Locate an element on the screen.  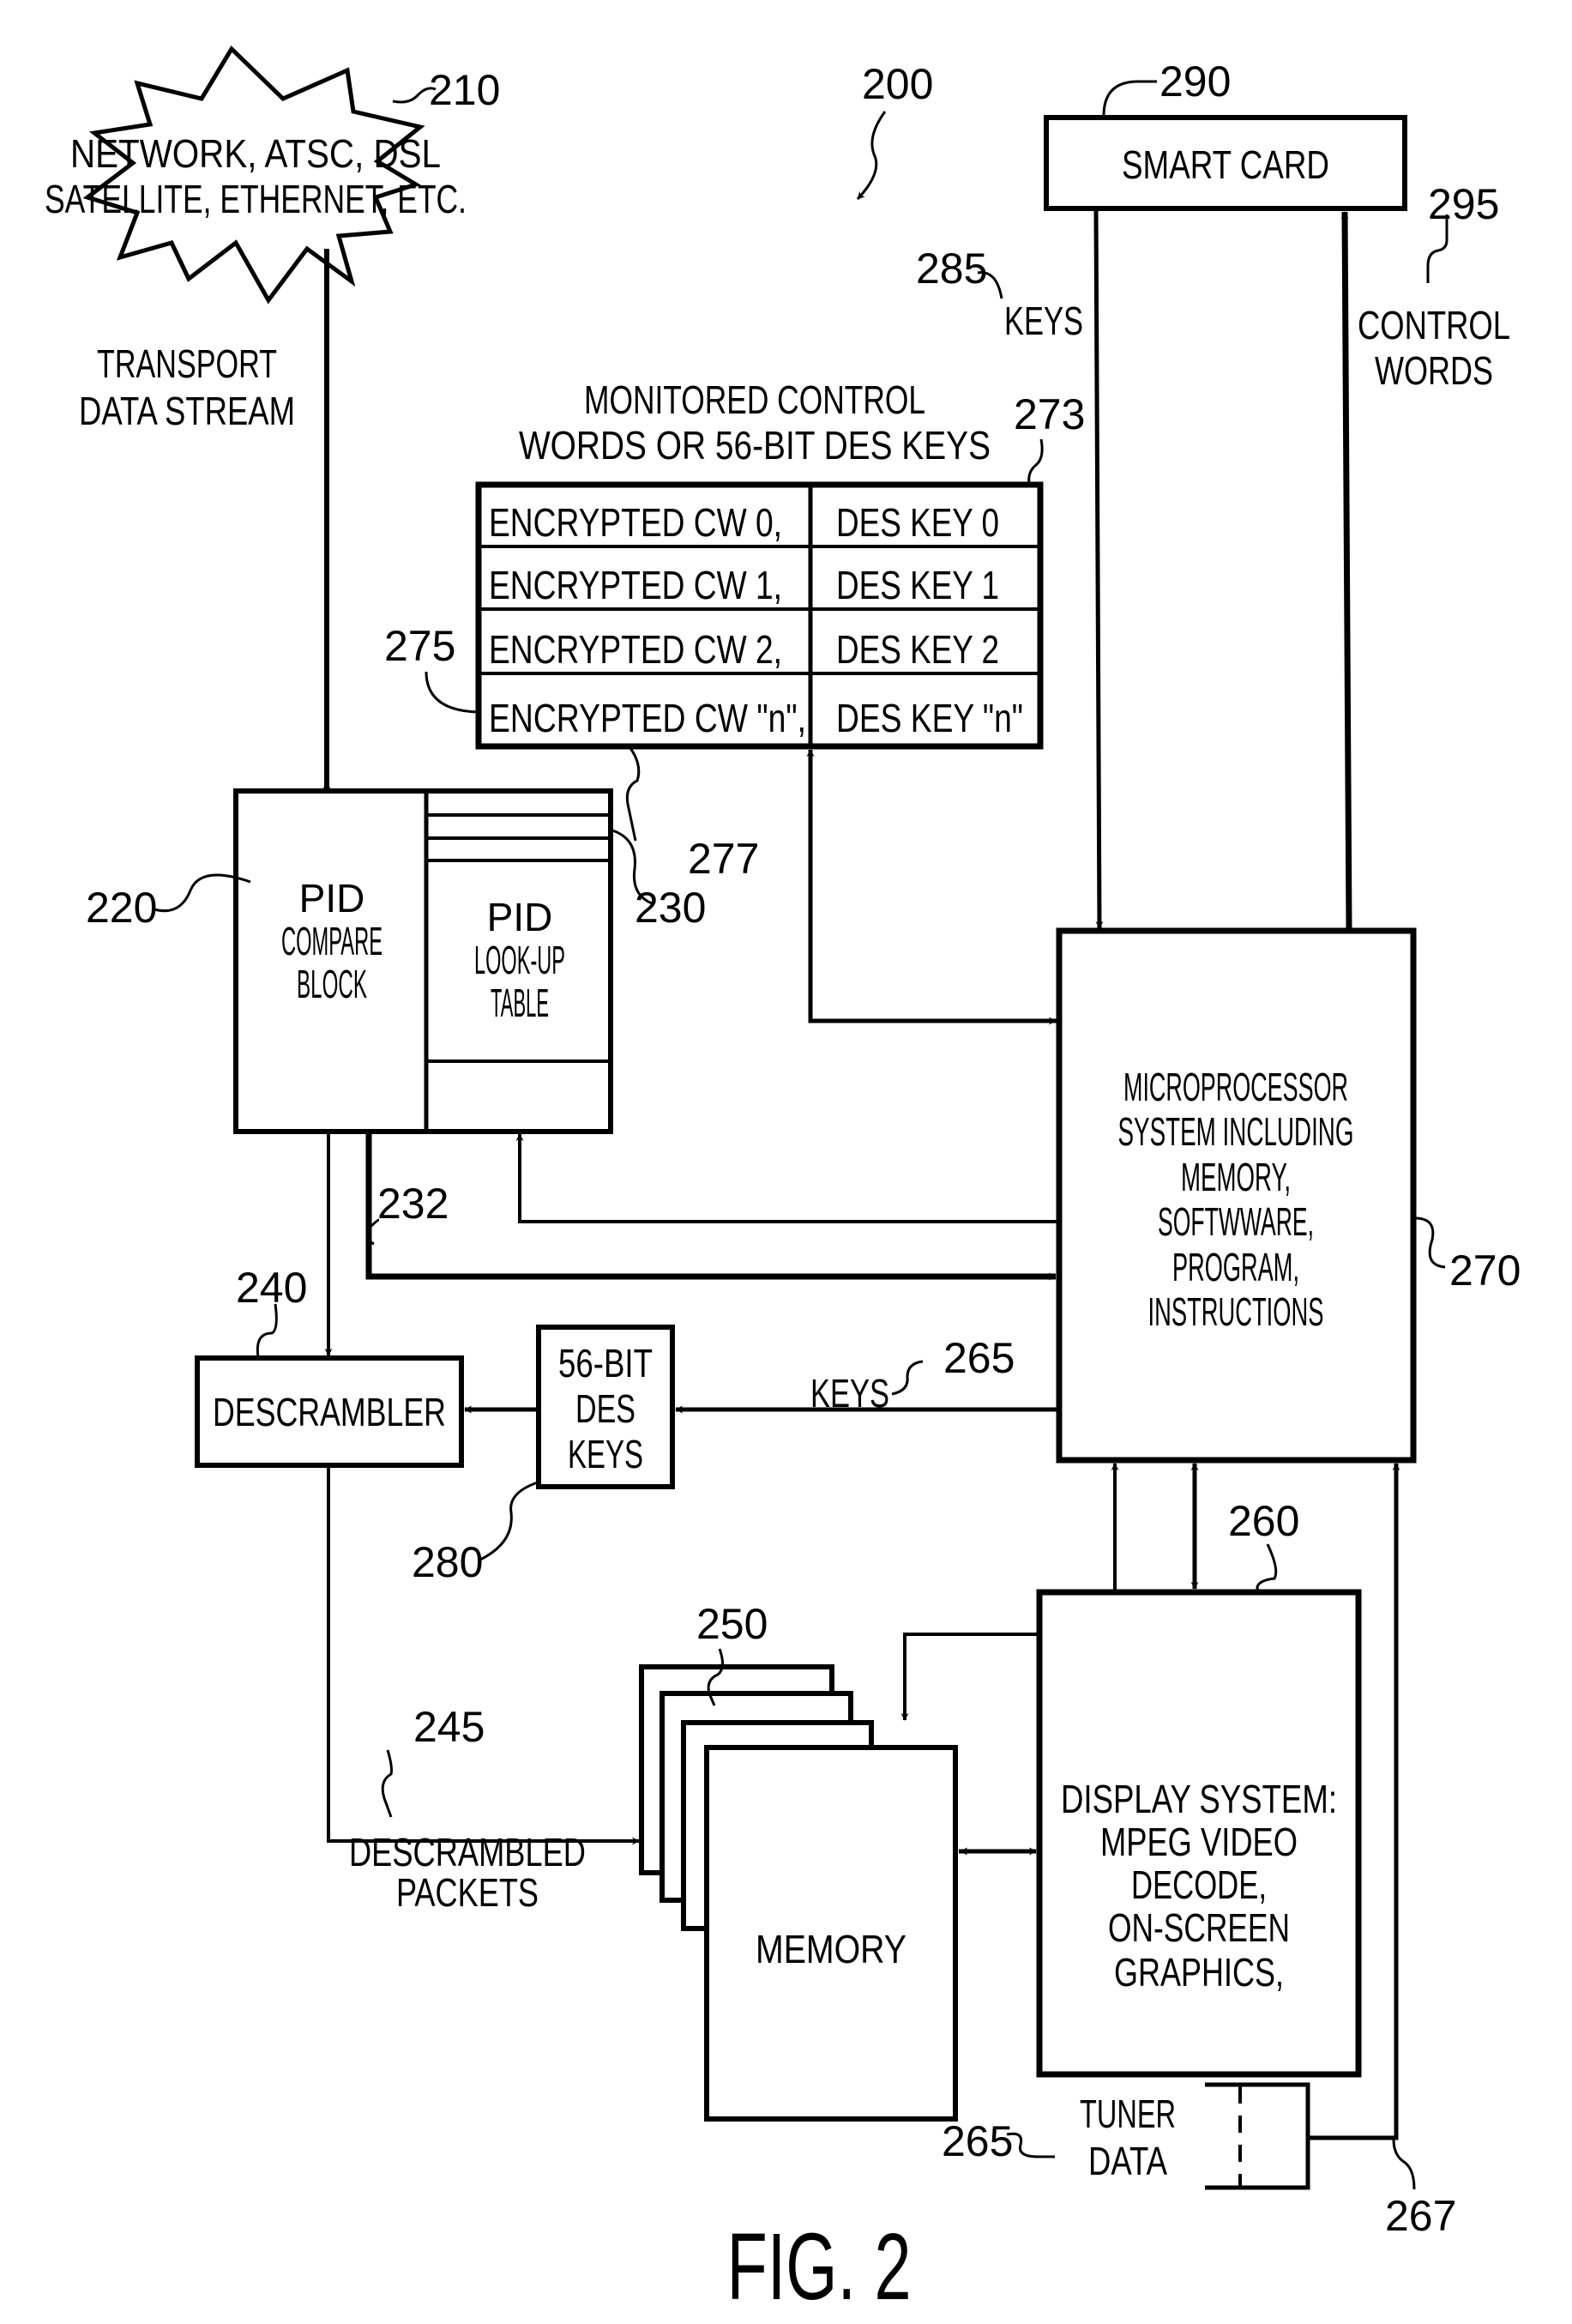
cw-cell: ENCRYPTED CW "n", is located at coordinates (647, 718).